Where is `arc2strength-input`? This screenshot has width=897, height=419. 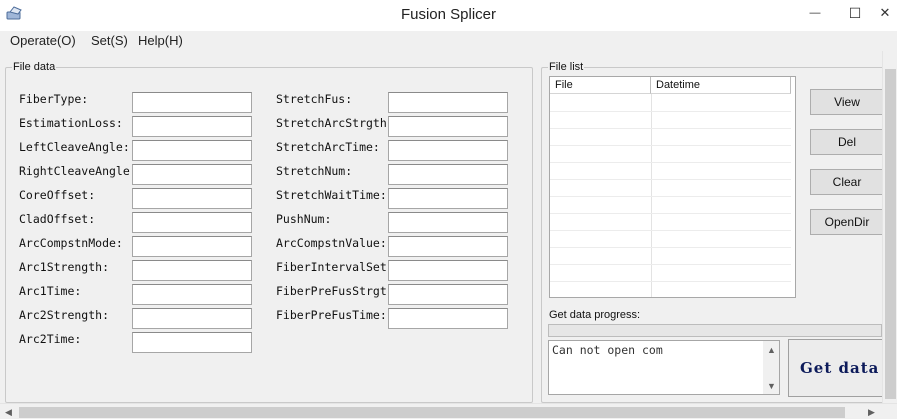
arc2strength-input is located at coordinates (192, 318).